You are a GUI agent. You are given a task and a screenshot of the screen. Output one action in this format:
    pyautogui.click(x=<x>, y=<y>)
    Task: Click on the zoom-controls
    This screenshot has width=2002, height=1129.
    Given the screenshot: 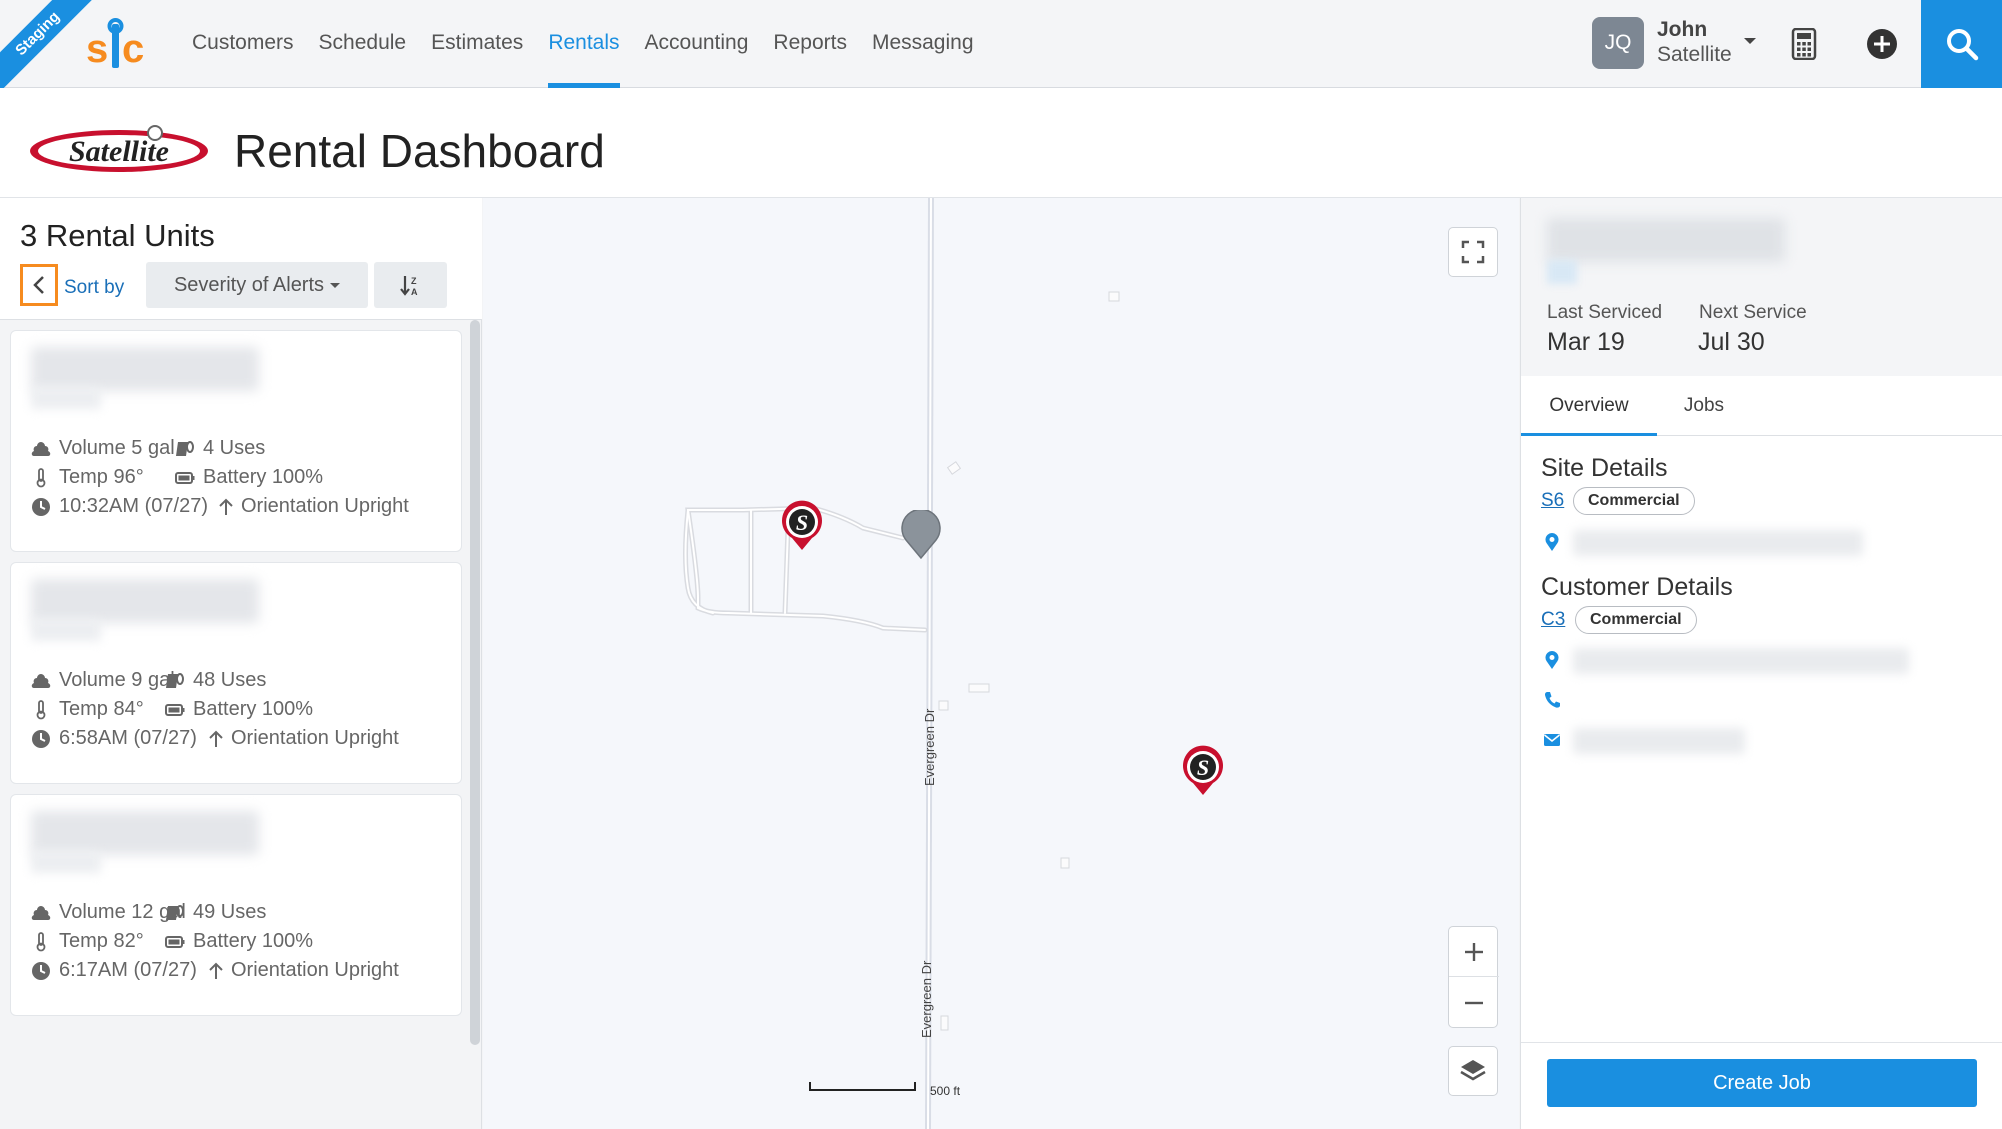 What is the action you would take?
    pyautogui.click(x=1473, y=977)
    